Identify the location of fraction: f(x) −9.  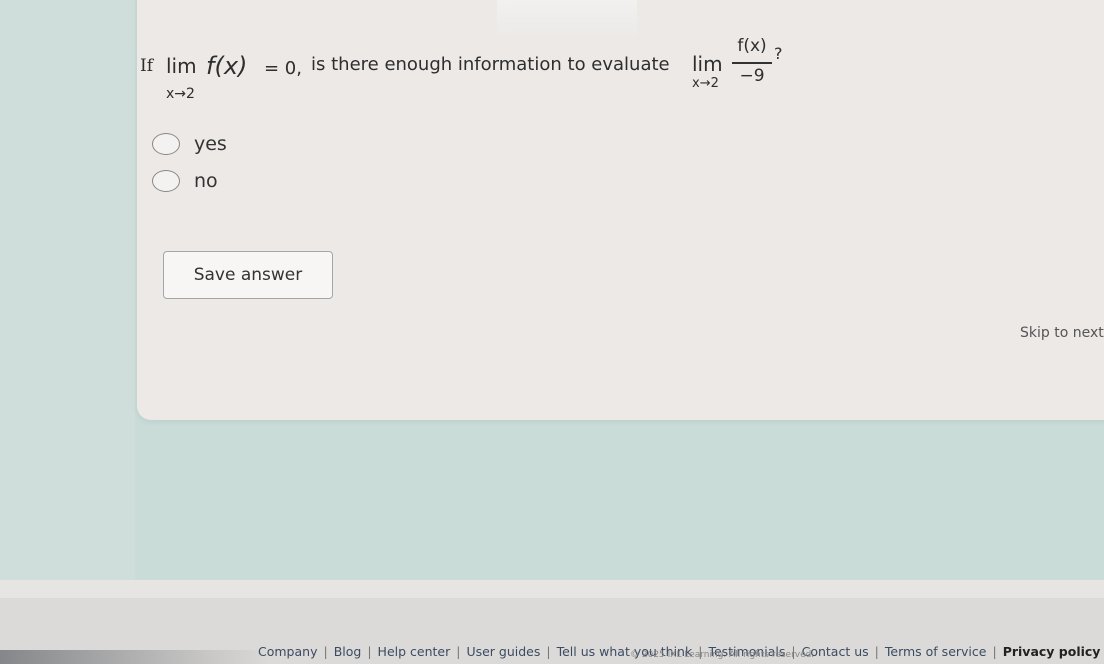
(752, 62).